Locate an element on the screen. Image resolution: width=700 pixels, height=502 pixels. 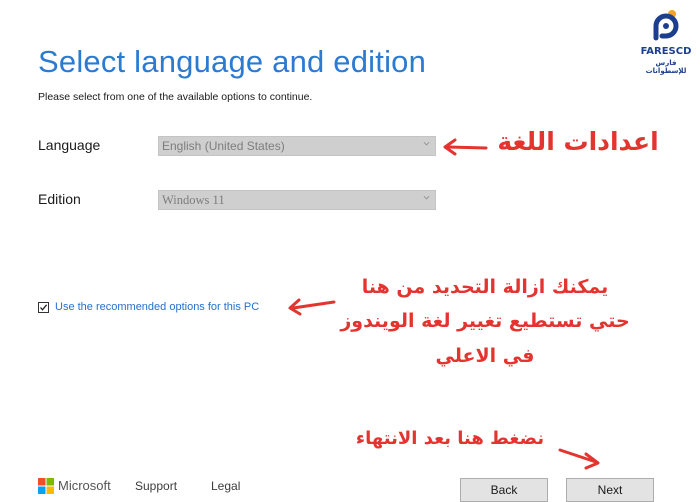
page-title: Select language and edition is located at coordinates (232, 61).